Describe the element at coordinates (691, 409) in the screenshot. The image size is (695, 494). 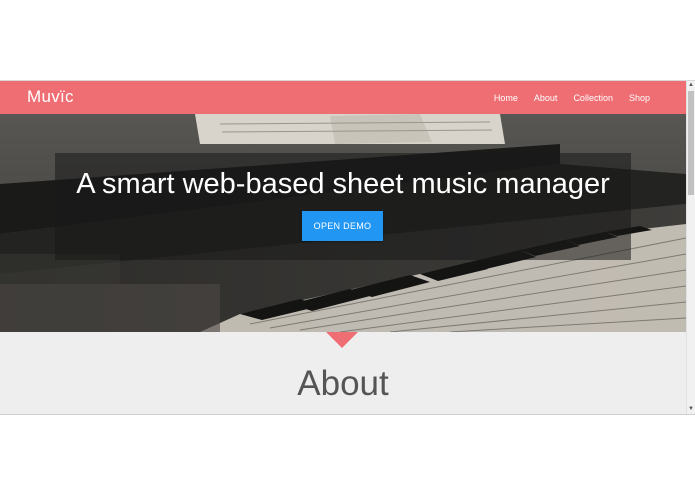
I see `triangle-down-icon: ▼` at that location.